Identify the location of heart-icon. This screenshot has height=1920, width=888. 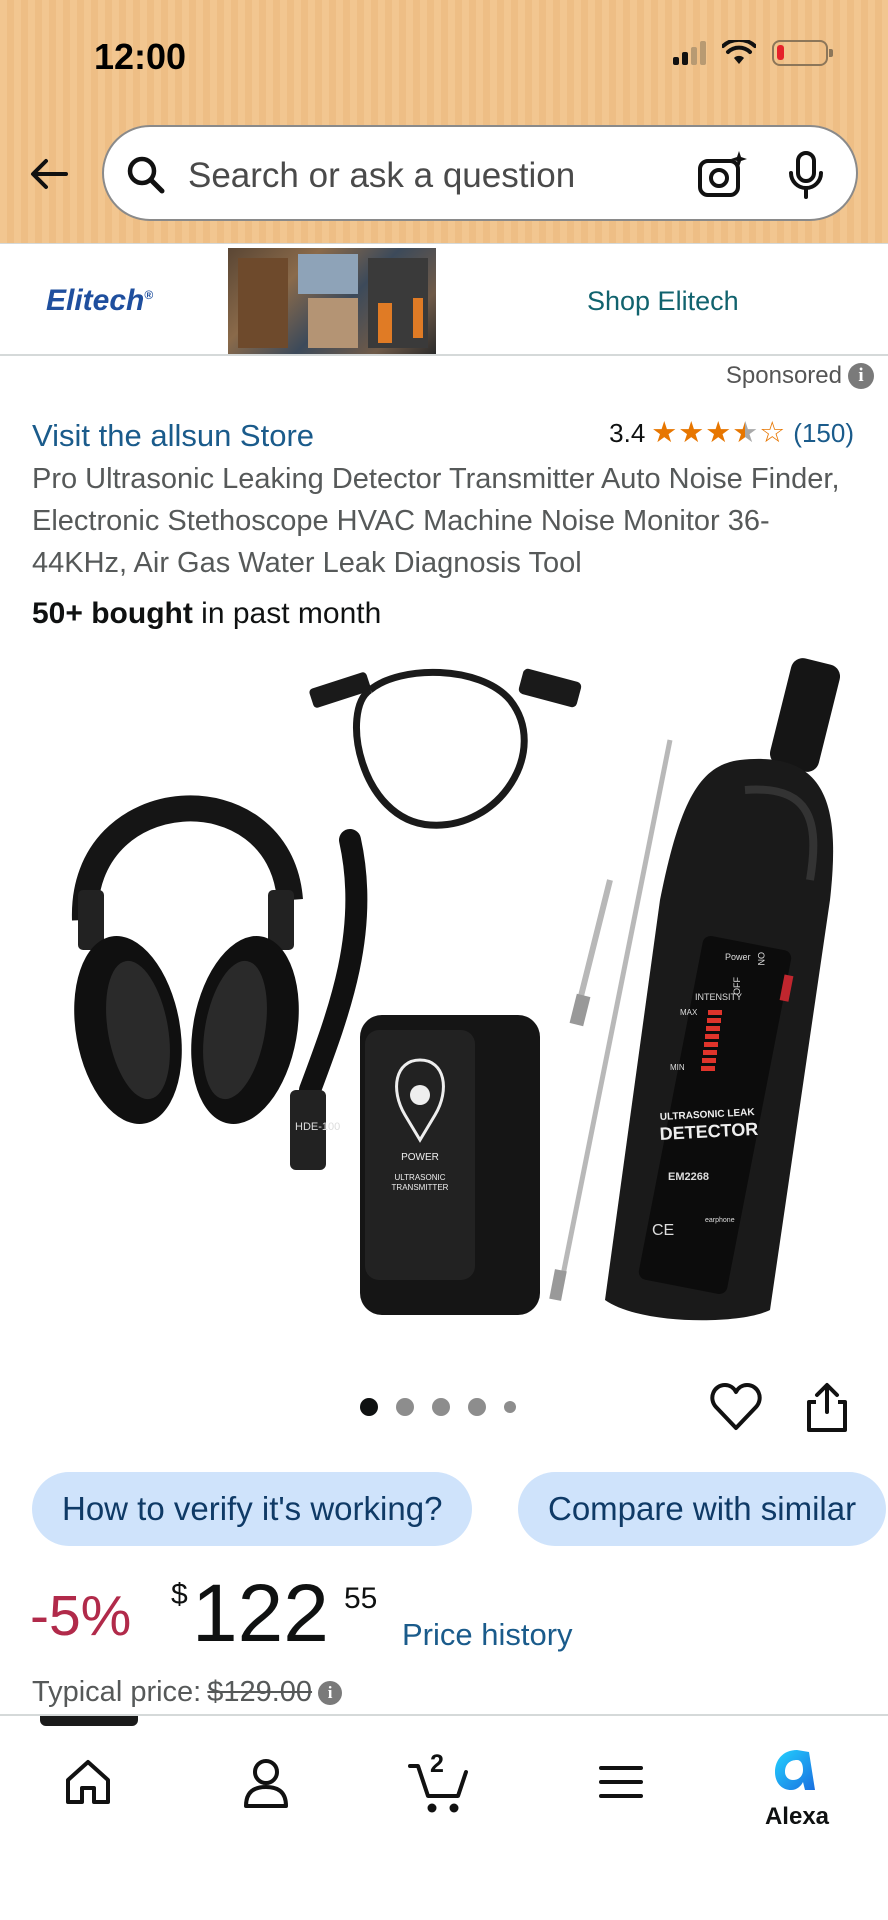
(736, 1407).